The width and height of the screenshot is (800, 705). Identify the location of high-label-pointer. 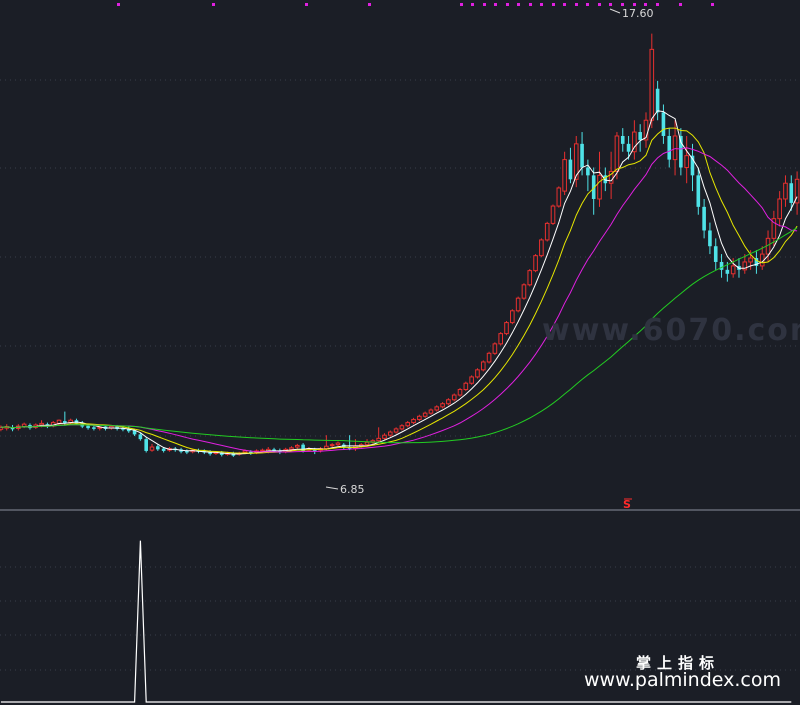
(615, 11).